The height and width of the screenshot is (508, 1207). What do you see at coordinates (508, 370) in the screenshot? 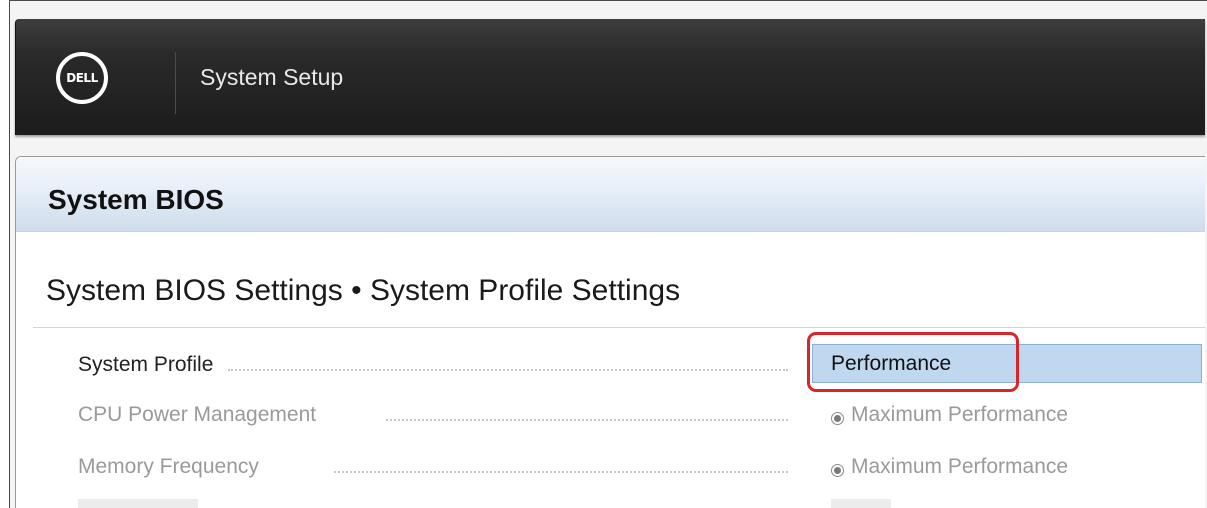
I see `system-profile-leader-dots` at bounding box center [508, 370].